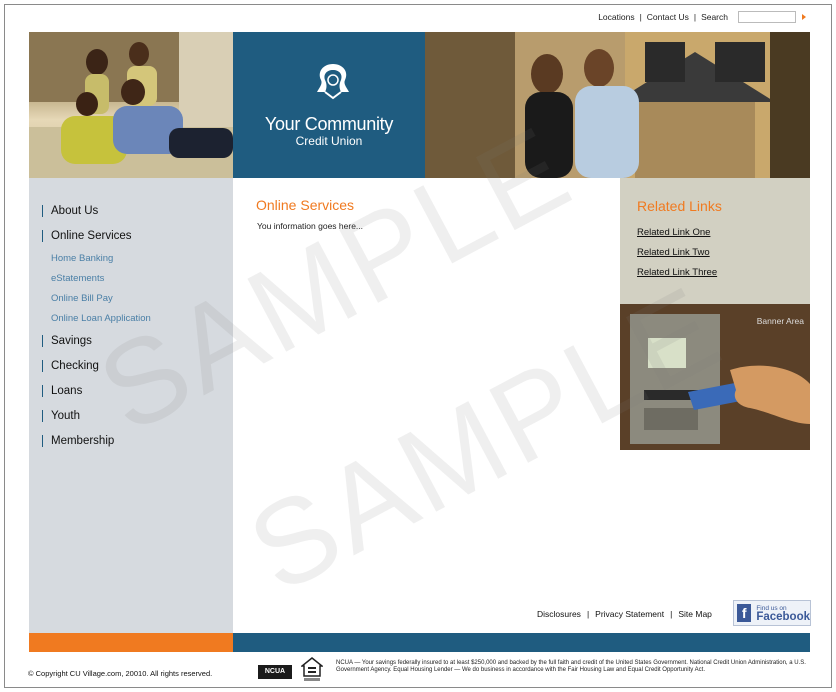 Image resolution: width=836 pixels, height=692 pixels. What do you see at coordinates (65, 415) in the screenshot?
I see `nav-item-label: Youth` at bounding box center [65, 415].